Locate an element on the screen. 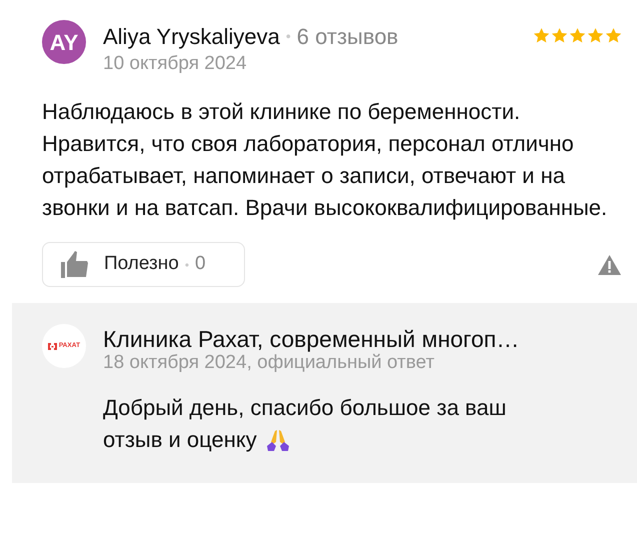 The width and height of the screenshot is (637, 544). praying-hands-icon is located at coordinates (277, 440).